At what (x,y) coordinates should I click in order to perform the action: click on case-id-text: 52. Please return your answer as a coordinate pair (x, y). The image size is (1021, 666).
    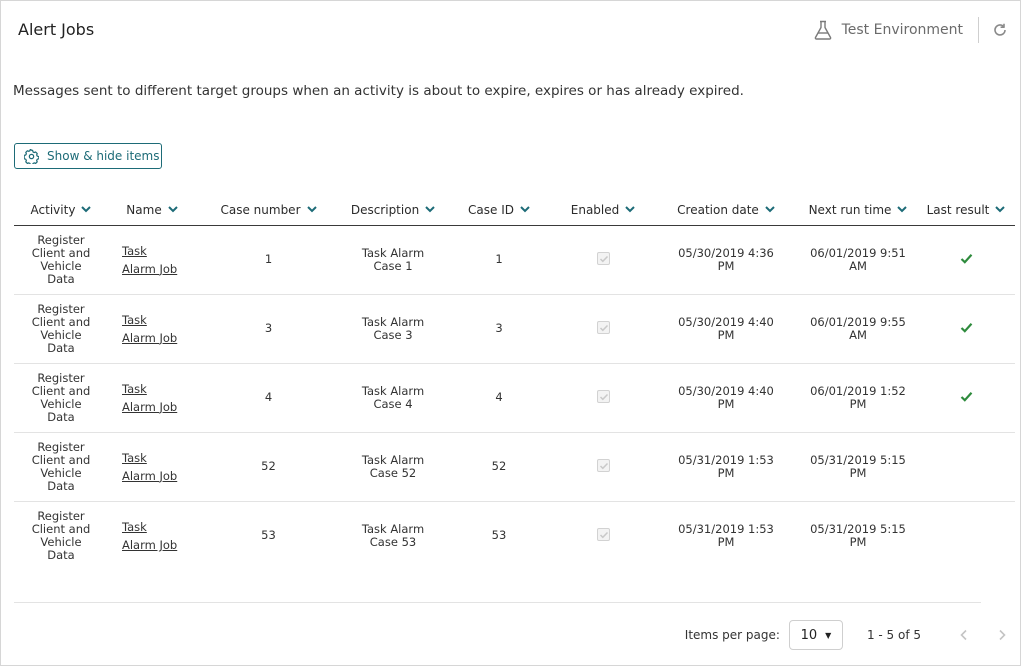
    Looking at the image, I should click on (499, 466).